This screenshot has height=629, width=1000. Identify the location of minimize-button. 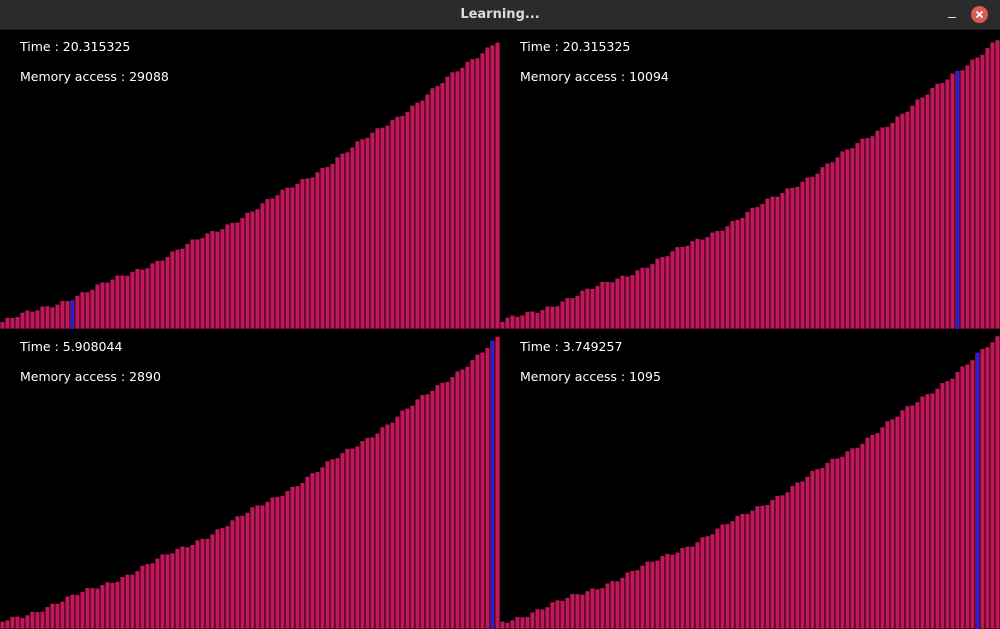
(952, 15).